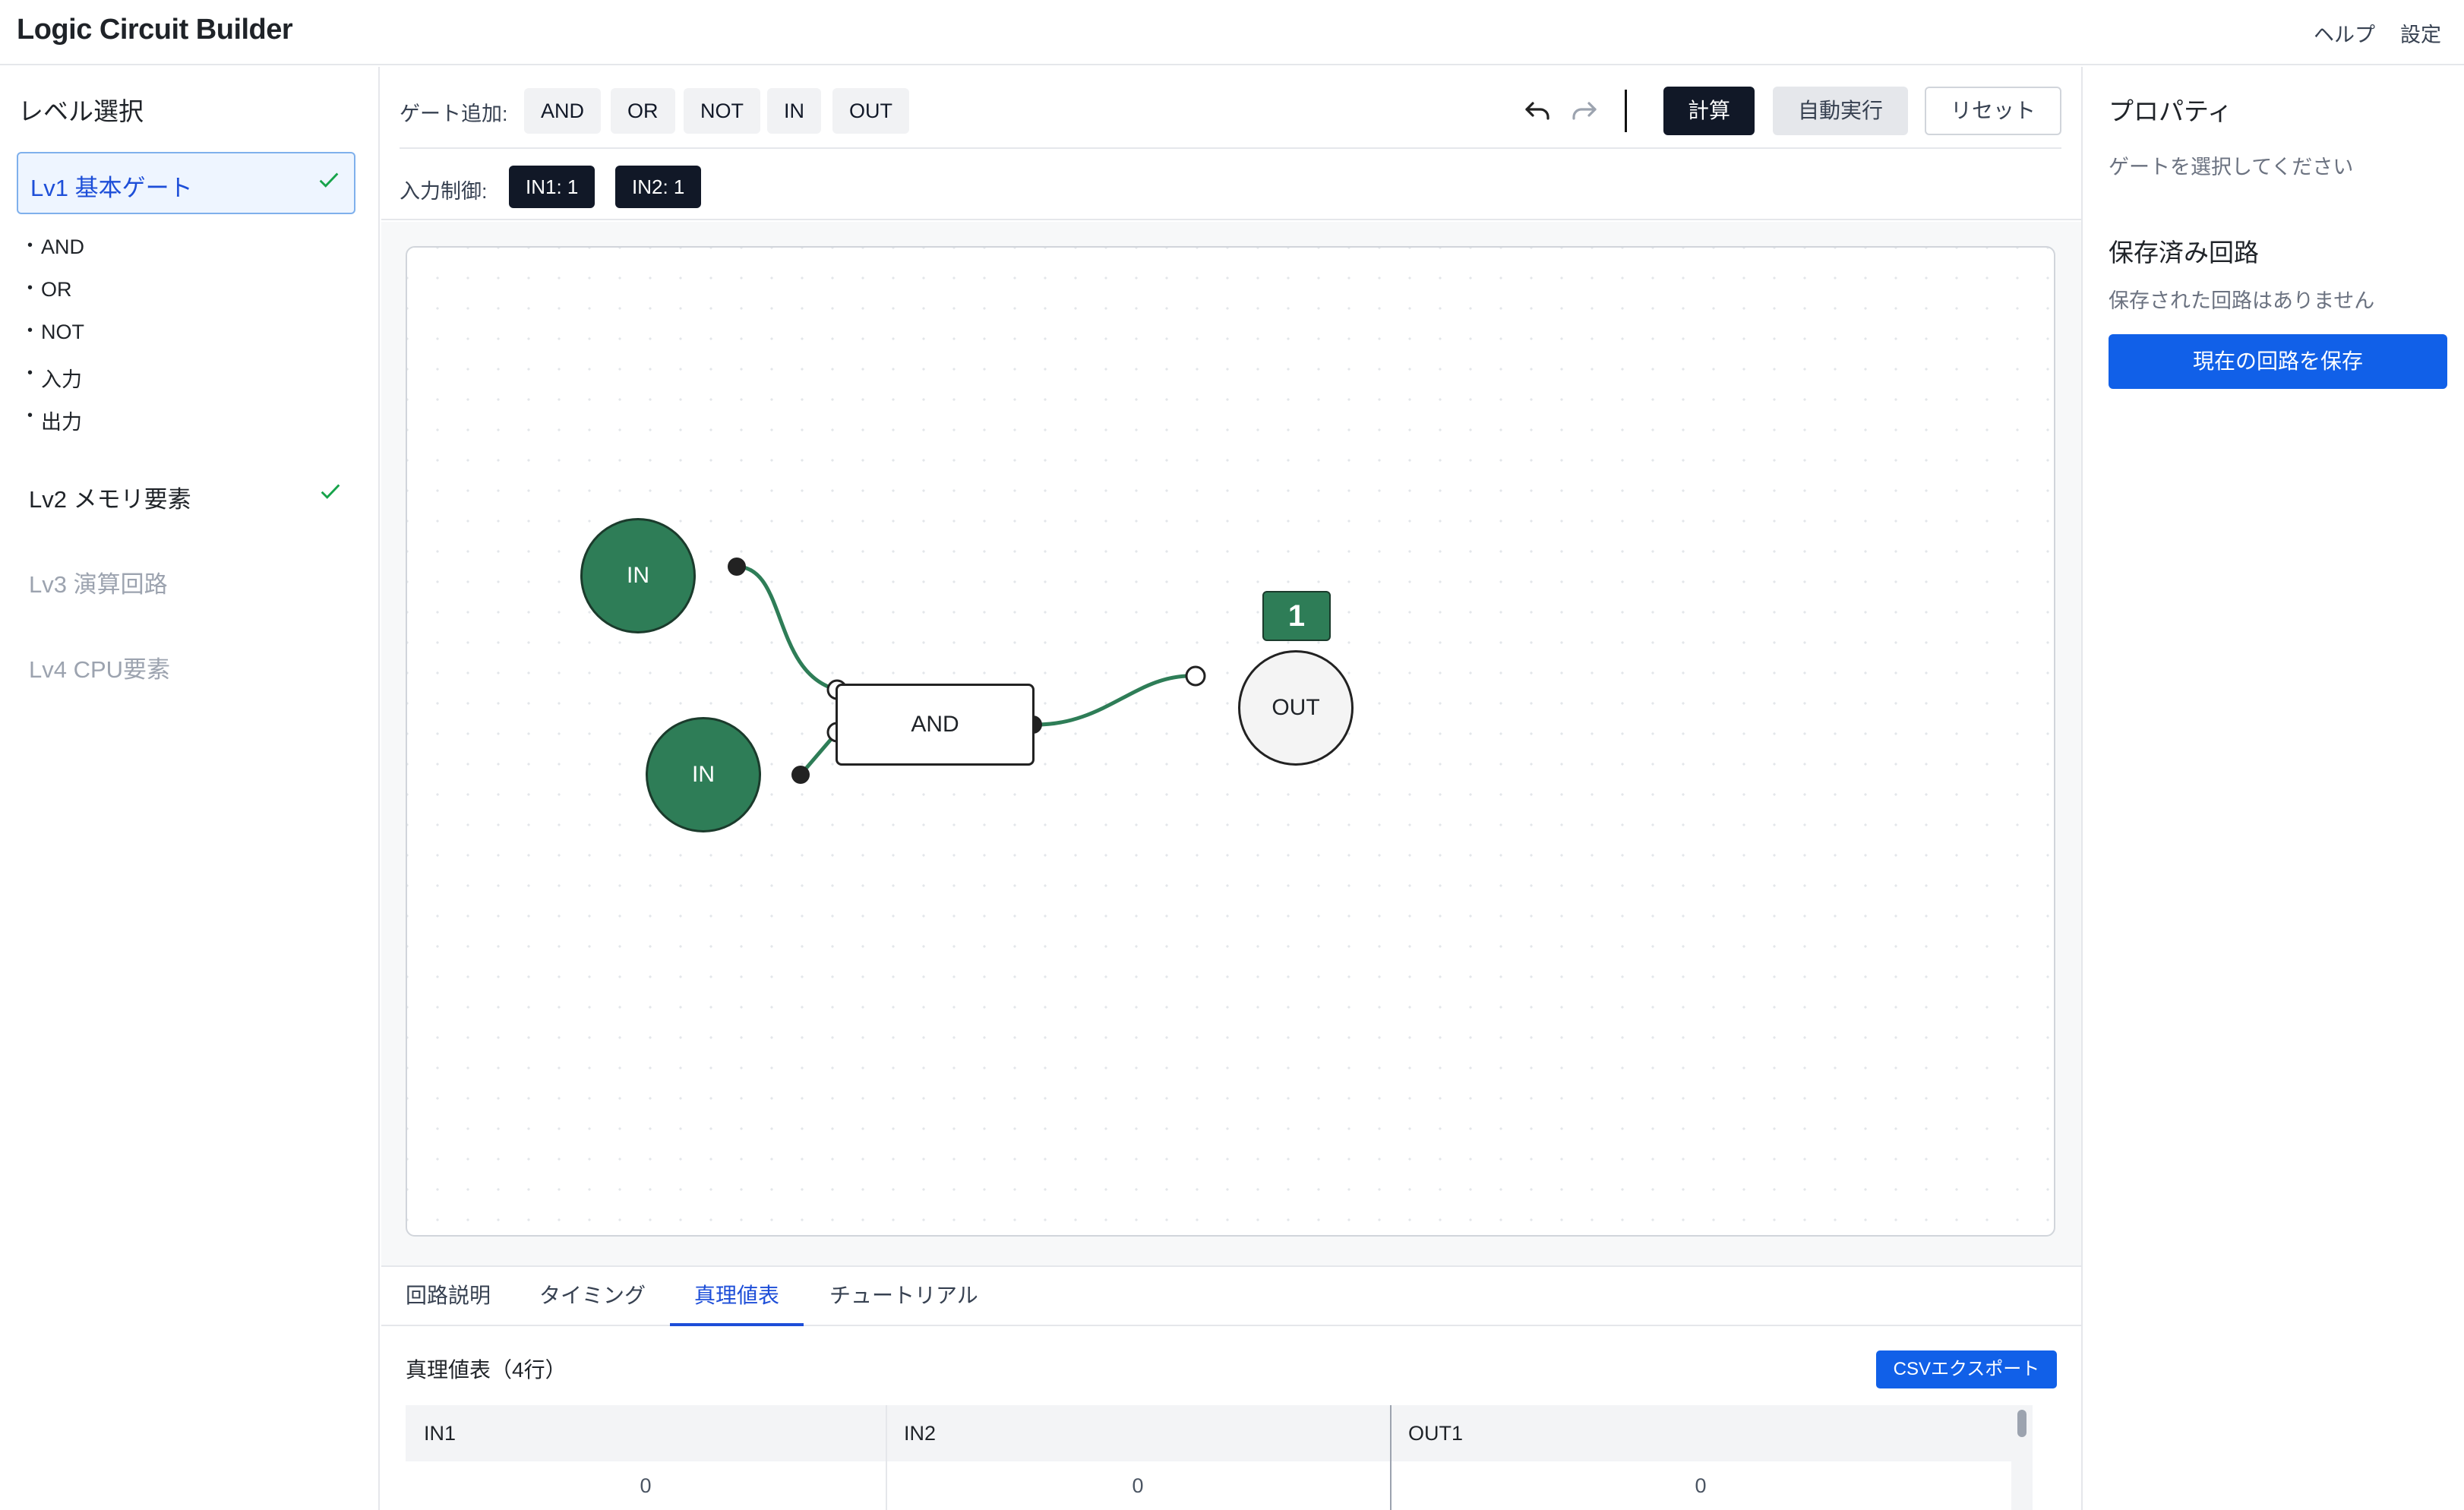 The height and width of the screenshot is (1510, 2464). I want to click on output-value-badge: 1, so click(1296, 616).